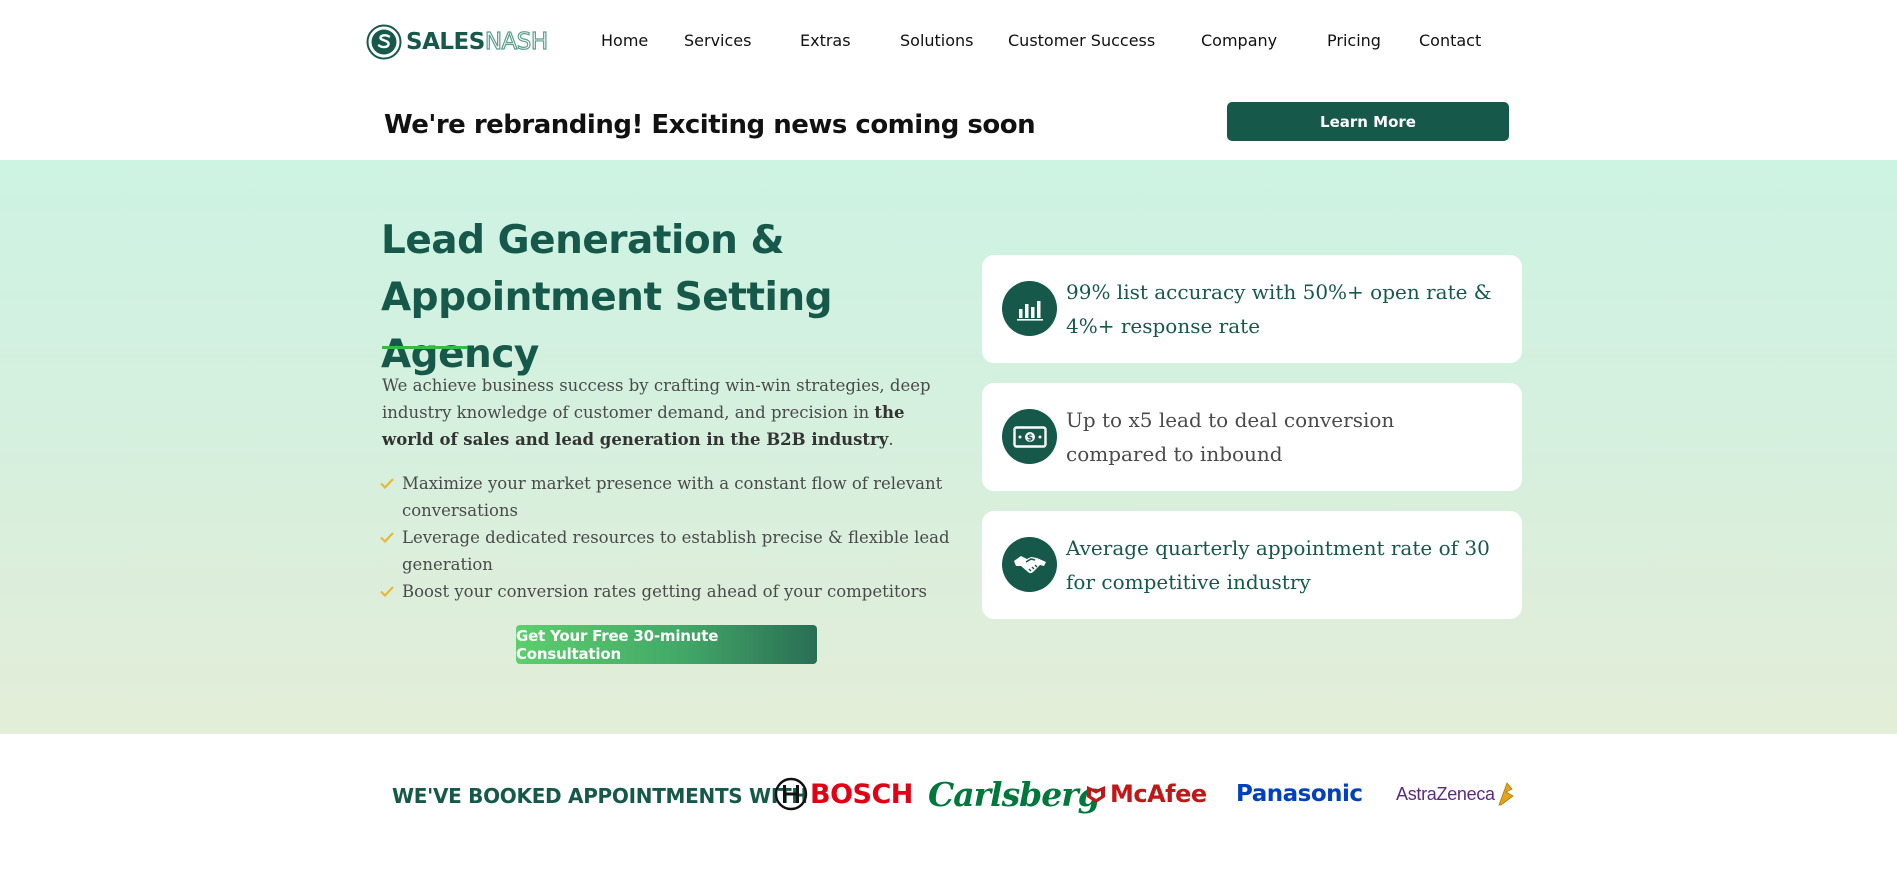 The image size is (1897, 869). I want to click on learn-more-button: Learn More, so click(1368, 121).